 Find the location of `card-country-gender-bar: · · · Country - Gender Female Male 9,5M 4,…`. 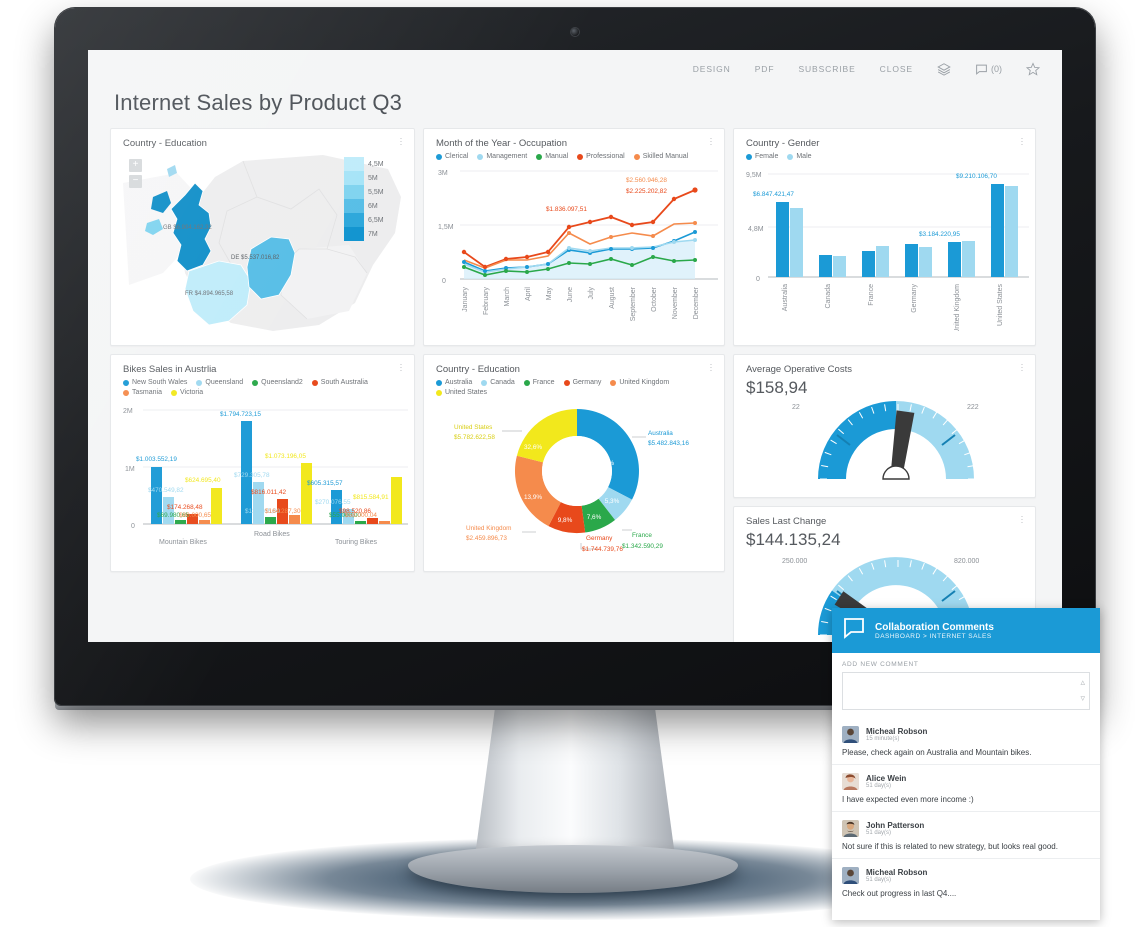

card-country-gender-bar: · · · Country - Gender Female Male 9,5M 4,… is located at coordinates (884, 237).